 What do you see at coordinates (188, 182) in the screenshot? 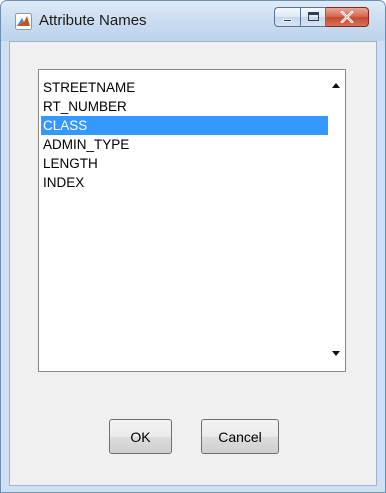
I see `list-item-index: INDEX` at bounding box center [188, 182].